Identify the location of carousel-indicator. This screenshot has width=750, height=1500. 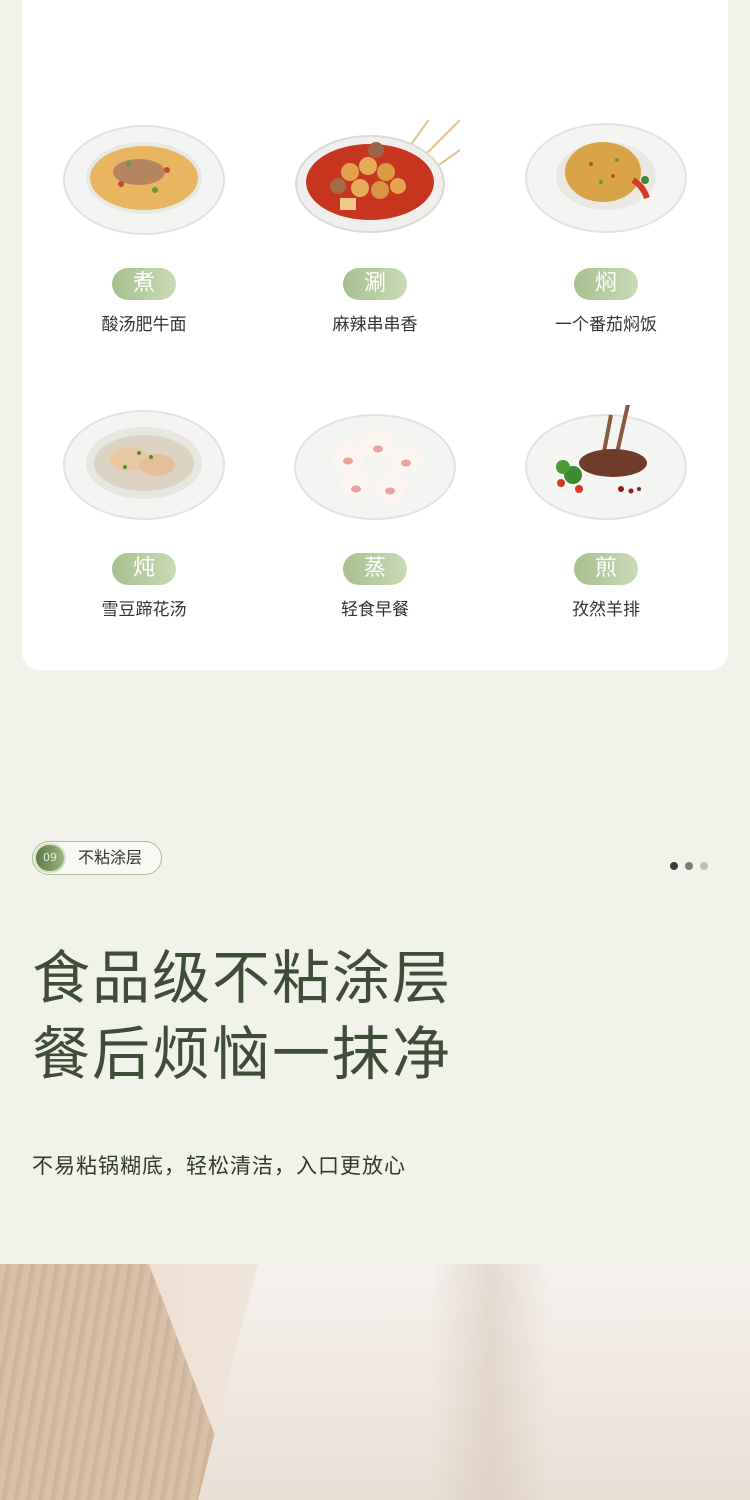
(692, 864).